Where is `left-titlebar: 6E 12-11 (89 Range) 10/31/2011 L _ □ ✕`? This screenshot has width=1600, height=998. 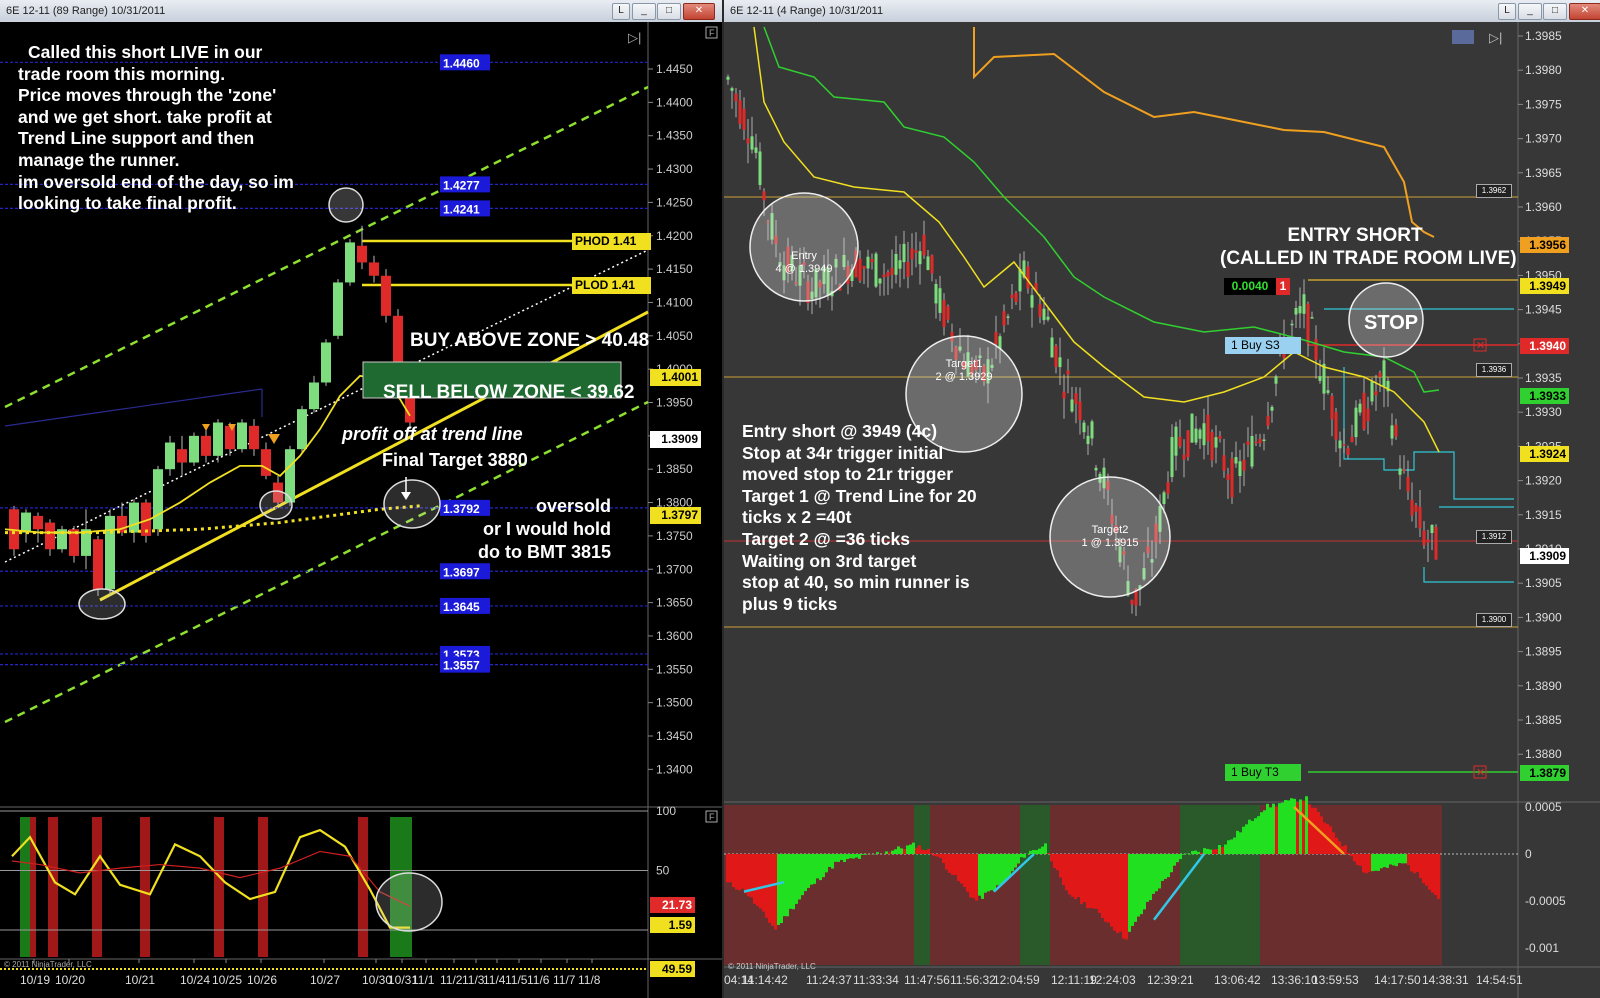
left-titlebar: 6E 12-11 (89 Range) 10/31/2011 L _ □ ✕ is located at coordinates (361, 11).